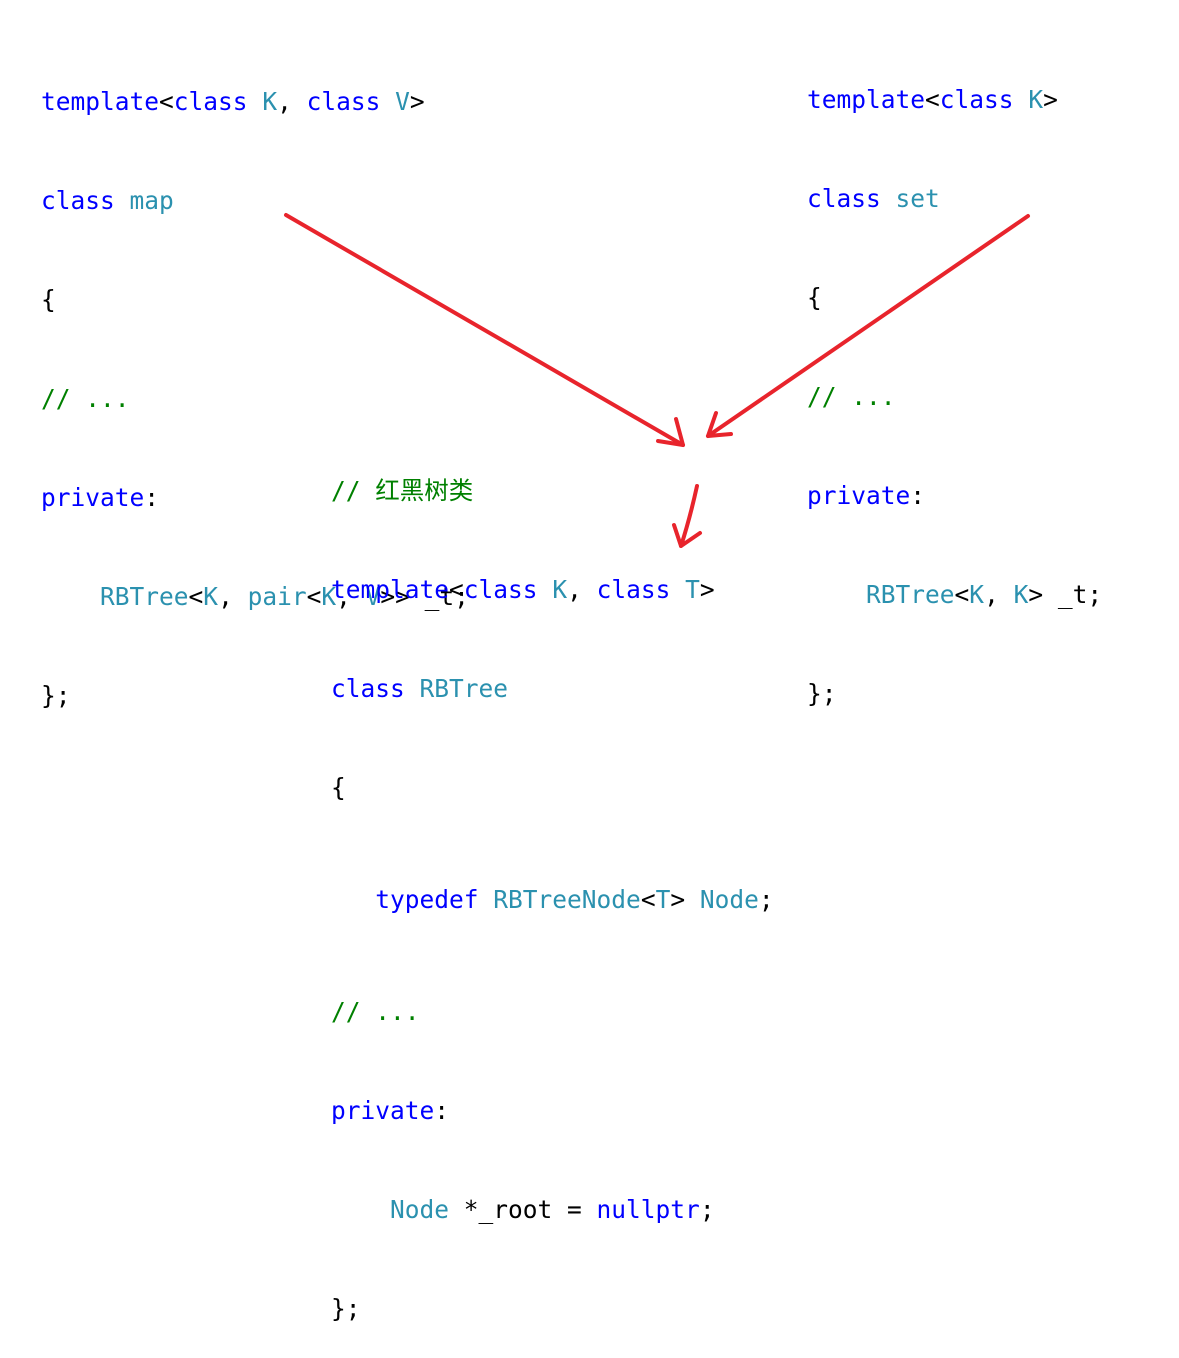 This screenshot has width=1179, height=1358. Describe the element at coordinates (255, 200) in the screenshot. I see `map-class-decl: class map` at that location.